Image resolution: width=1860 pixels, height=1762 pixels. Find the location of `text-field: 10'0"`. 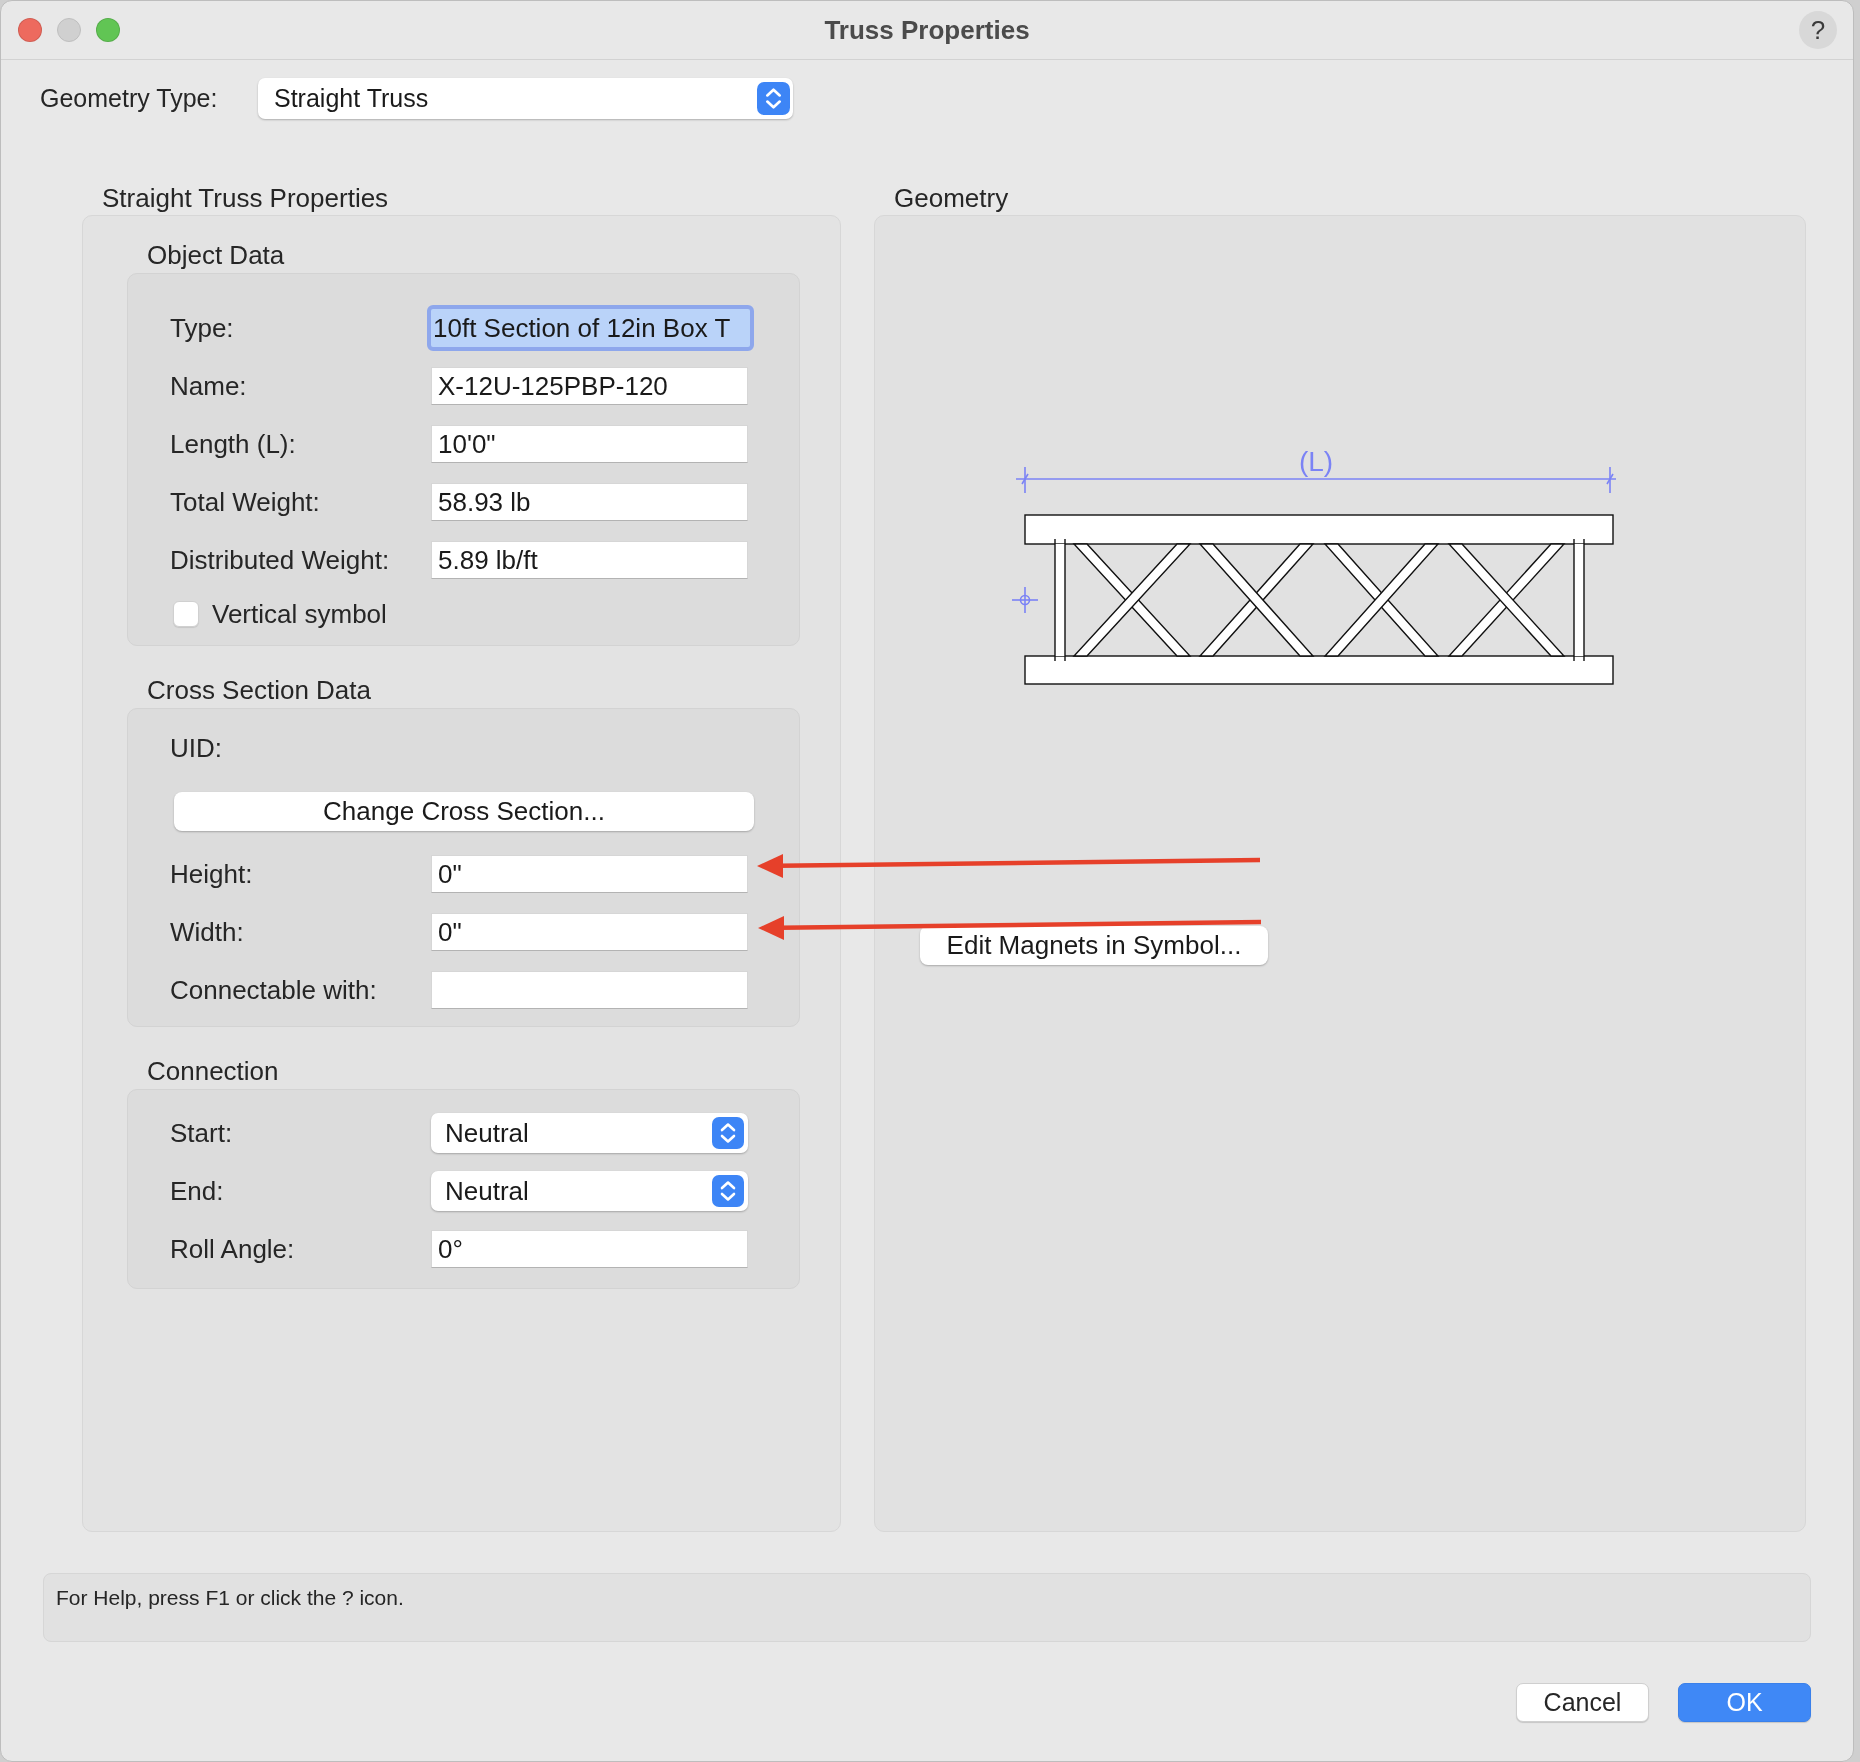

text-field: 10'0" is located at coordinates (589, 444).